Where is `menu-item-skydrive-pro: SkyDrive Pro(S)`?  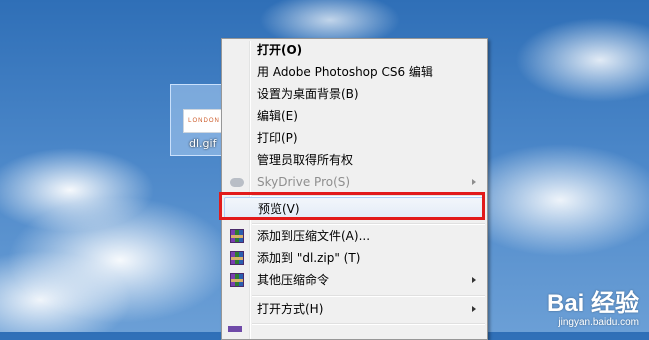 menu-item-skydrive-pro: SkyDrive Pro(S) is located at coordinates (354, 182).